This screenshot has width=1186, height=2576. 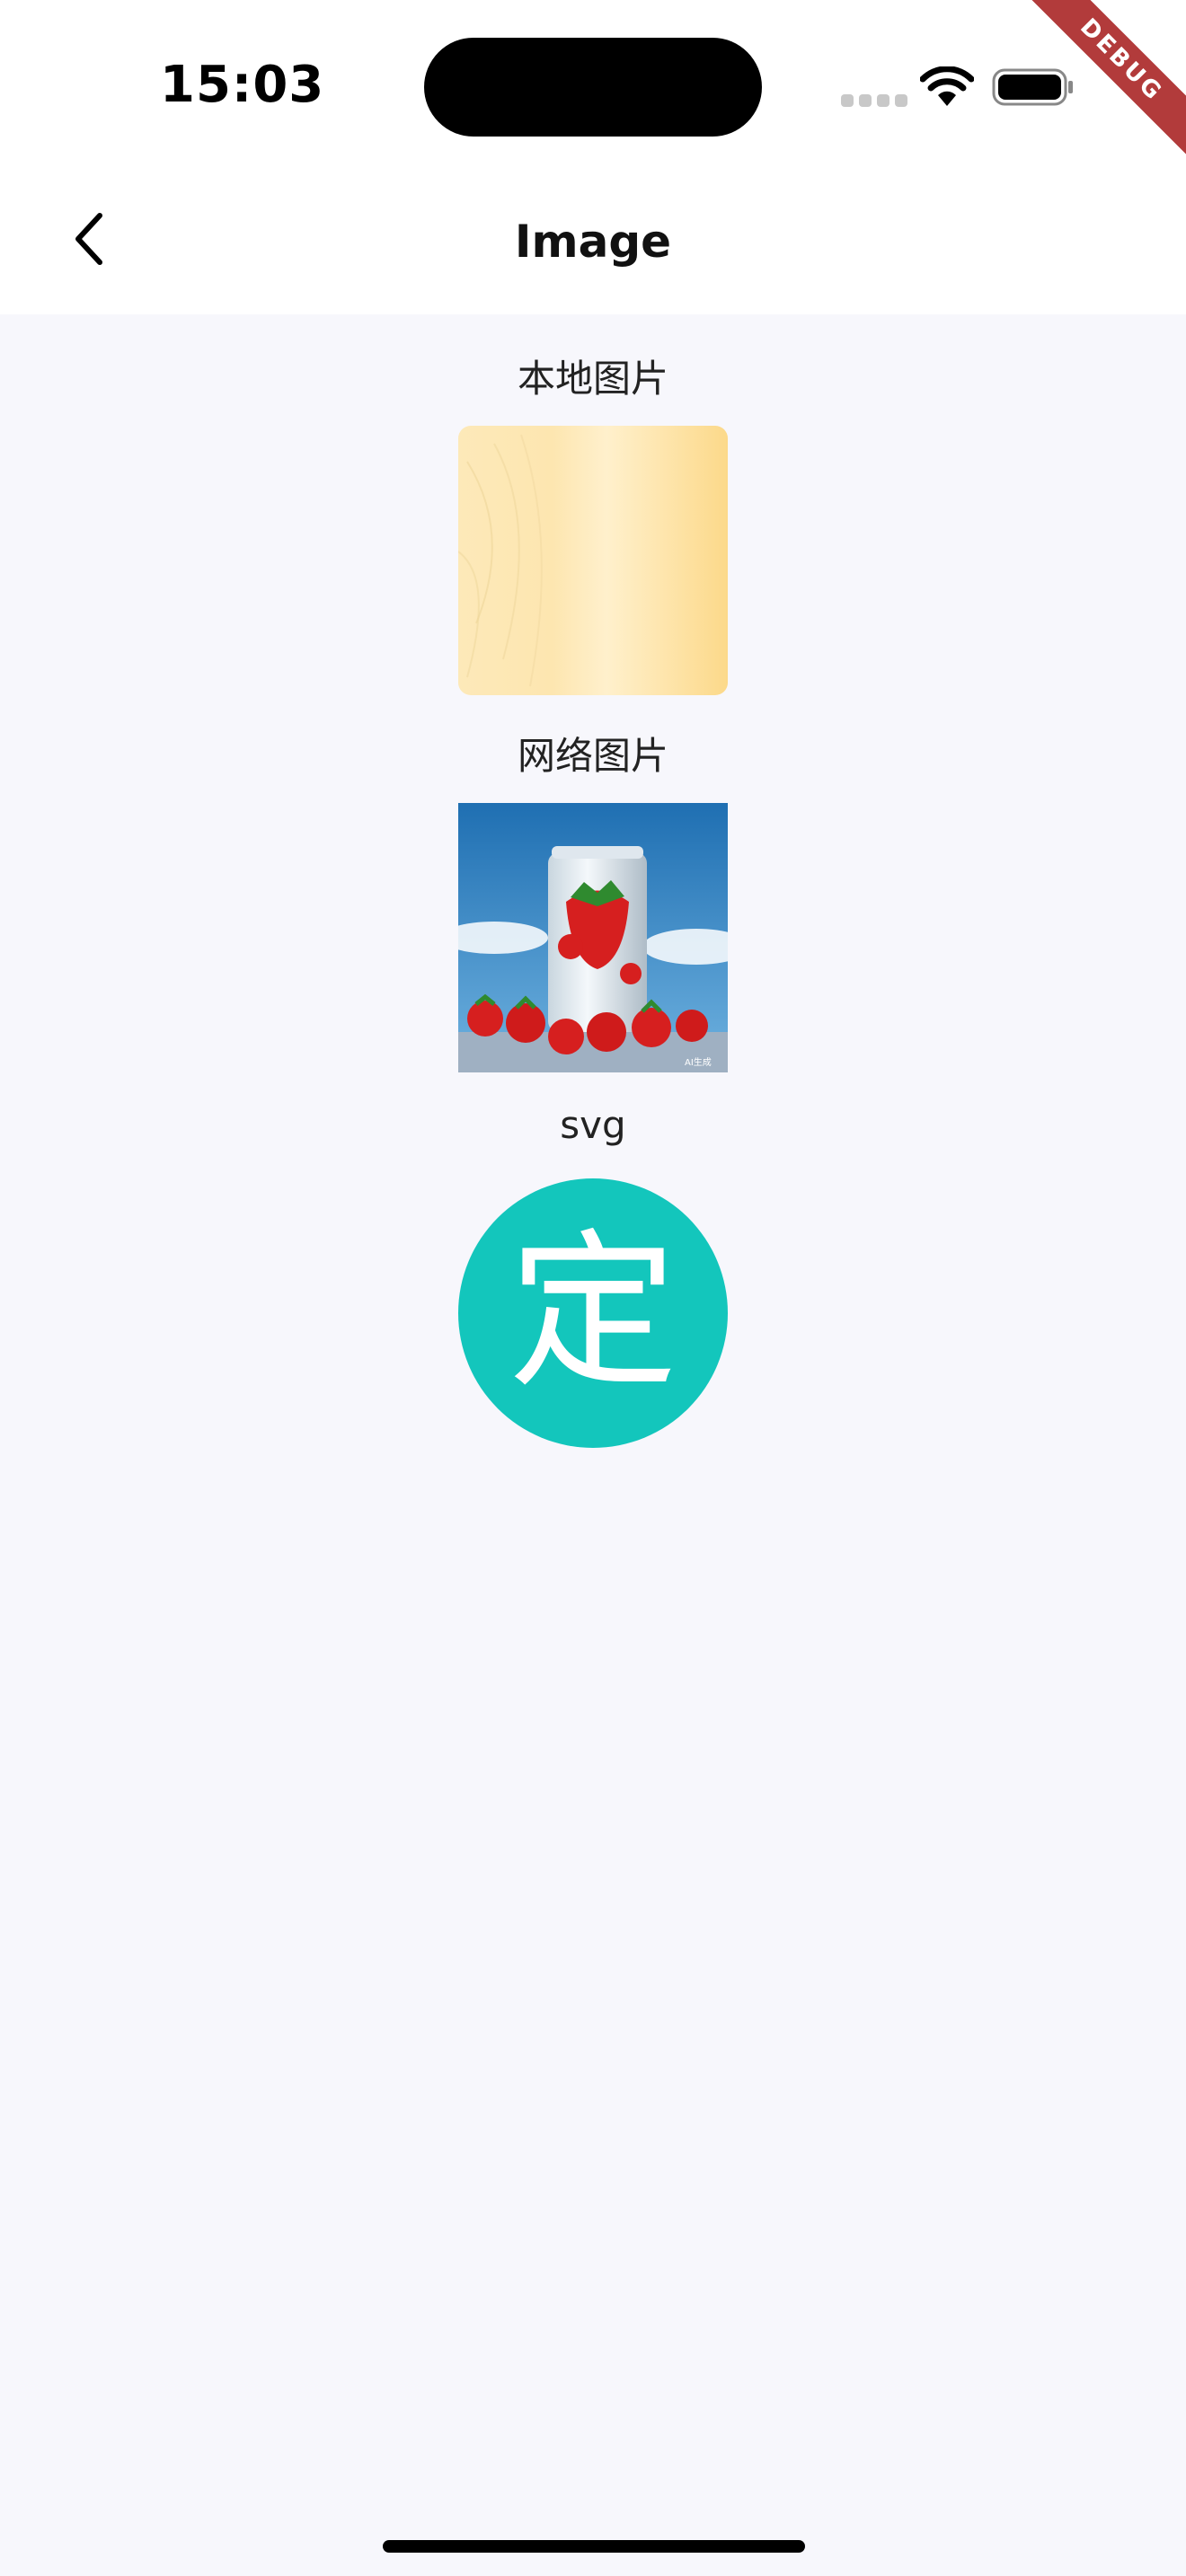 What do you see at coordinates (593, 937) in the screenshot?
I see `network-image: AI生成` at bounding box center [593, 937].